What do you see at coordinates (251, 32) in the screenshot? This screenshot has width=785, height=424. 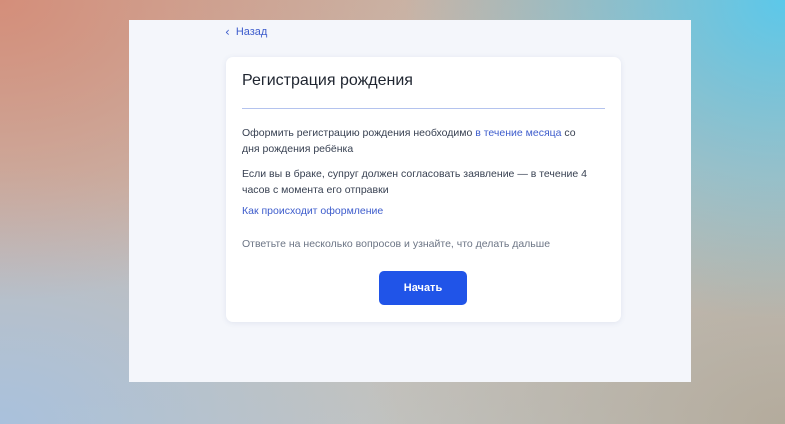 I see `back-link-label: Назад` at bounding box center [251, 32].